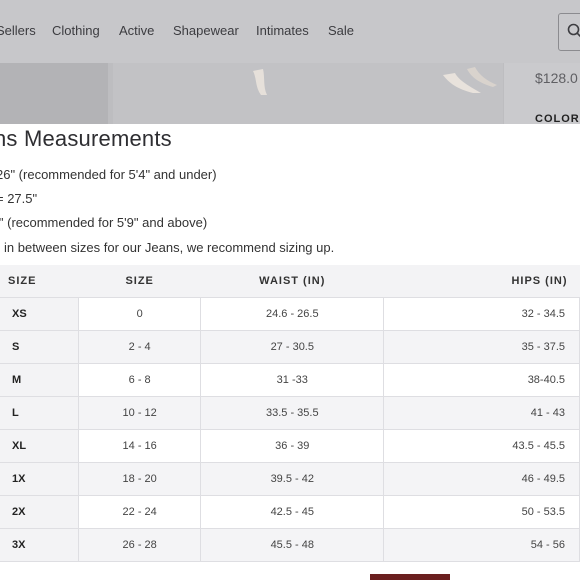 Image resolution: width=580 pixels, height=580 pixels. I want to click on product-info-panel: $128.0 COLORS, so click(542, 95).